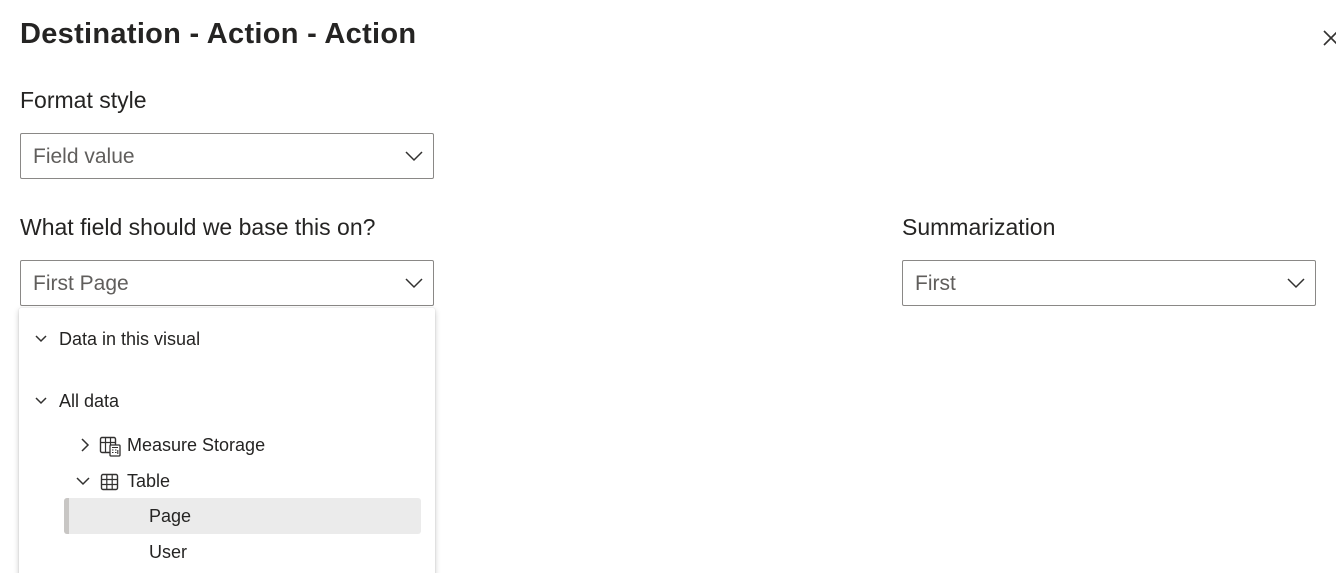 This screenshot has height=573, width=1336. I want to click on tree-node-label: All data, so click(89, 401).